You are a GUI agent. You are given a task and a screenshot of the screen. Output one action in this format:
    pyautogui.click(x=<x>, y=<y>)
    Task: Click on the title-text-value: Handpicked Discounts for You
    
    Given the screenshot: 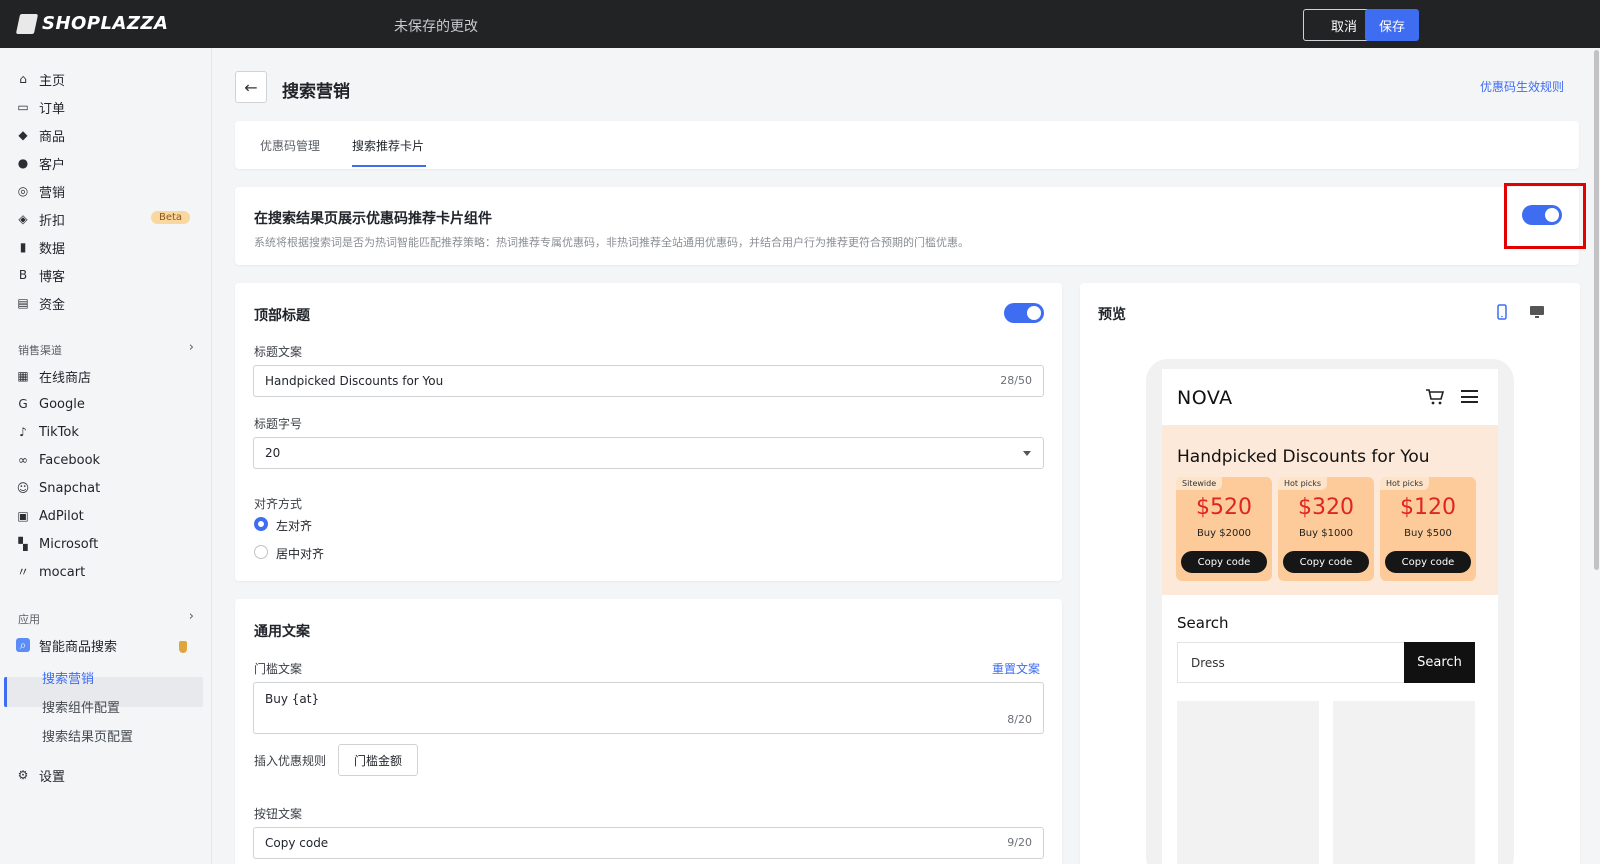 What is the action you would take?
    pyautogui.click(x=354, y=381)
    